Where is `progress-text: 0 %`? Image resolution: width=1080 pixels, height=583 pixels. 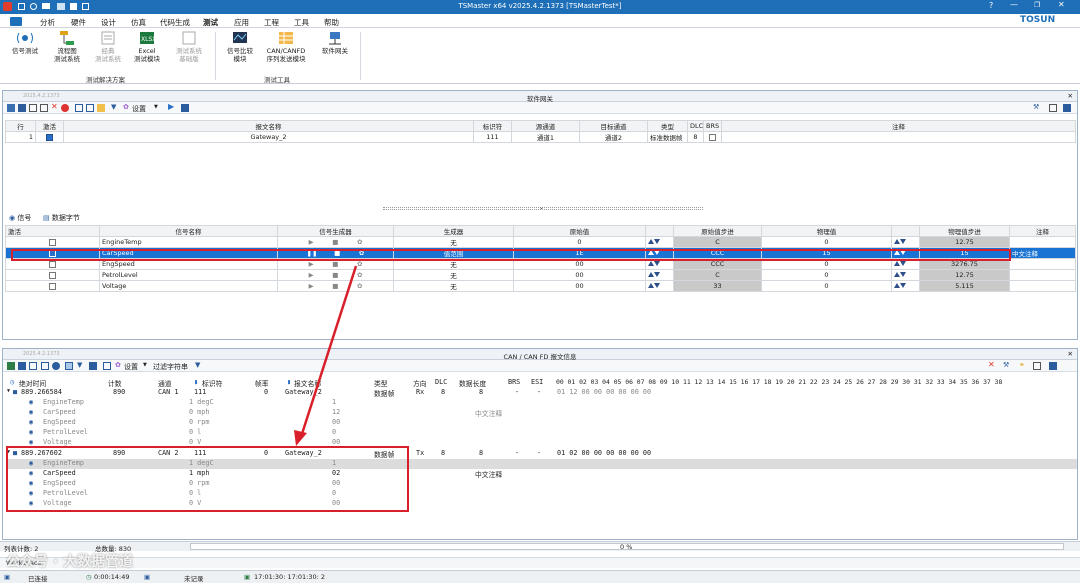
progress-text: 0 % is located at coordinates (626, 547).